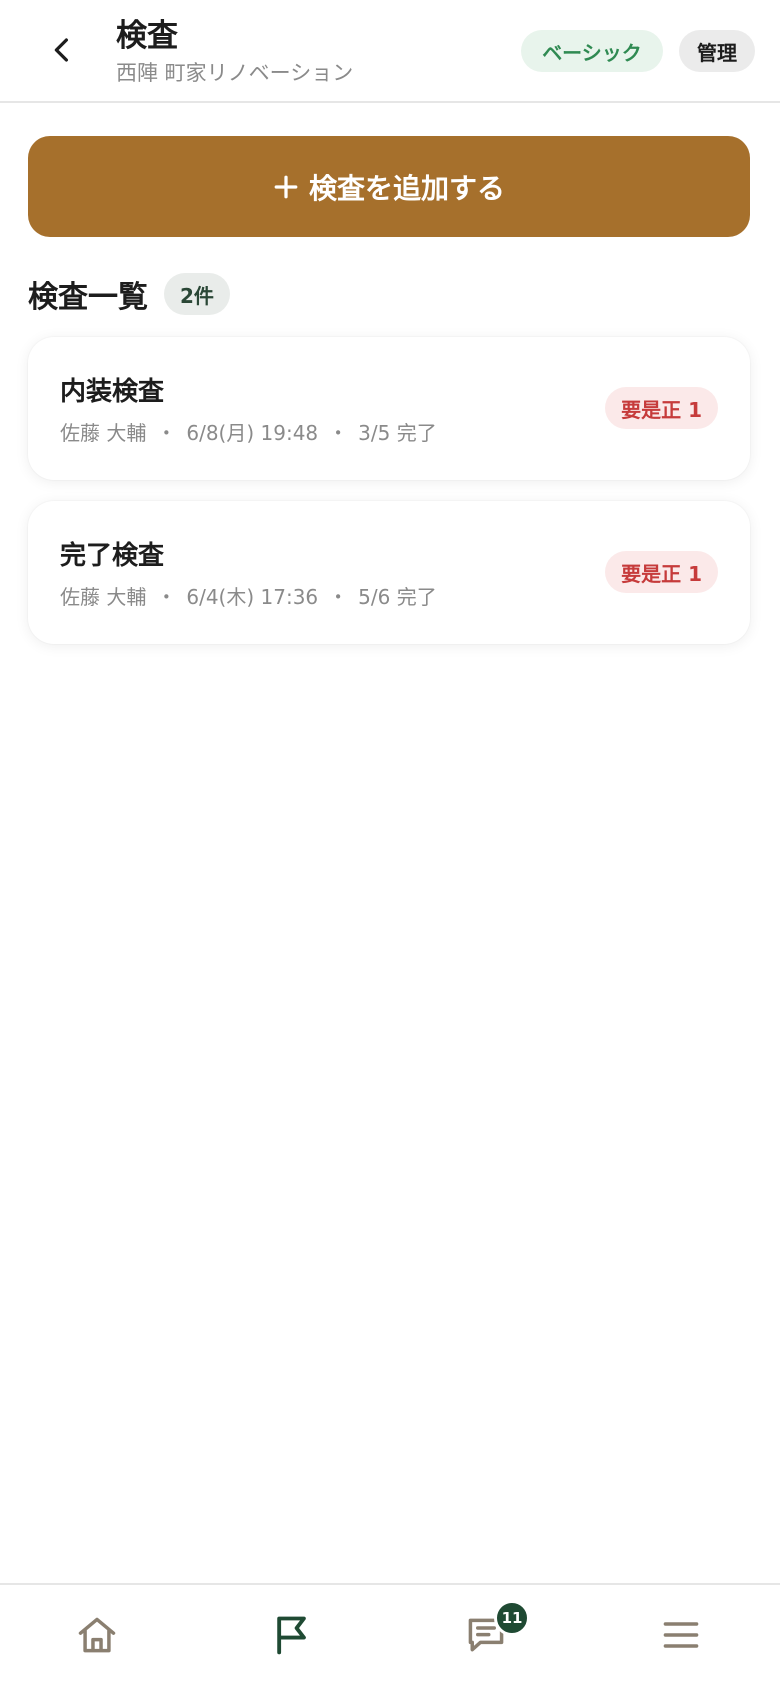 This screenshot has height=1688, width=780. I want to click on bottom-nav: 11, so click(390, 1635).